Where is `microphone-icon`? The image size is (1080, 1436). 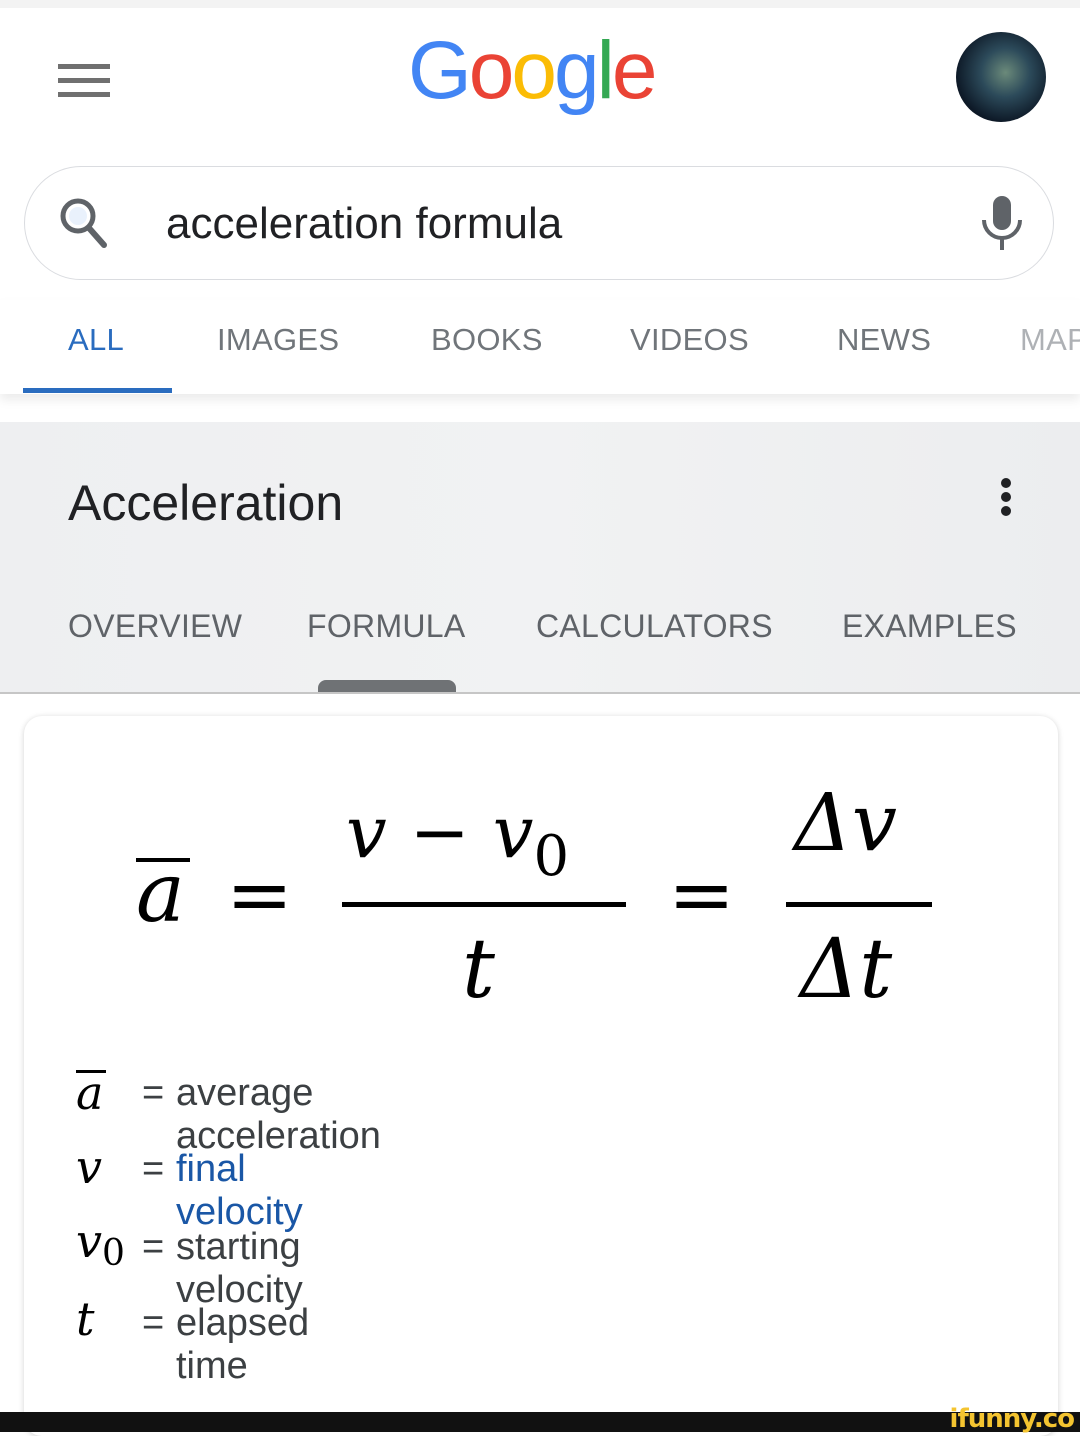 microphone-icon is located at coordinates (1002, 223).